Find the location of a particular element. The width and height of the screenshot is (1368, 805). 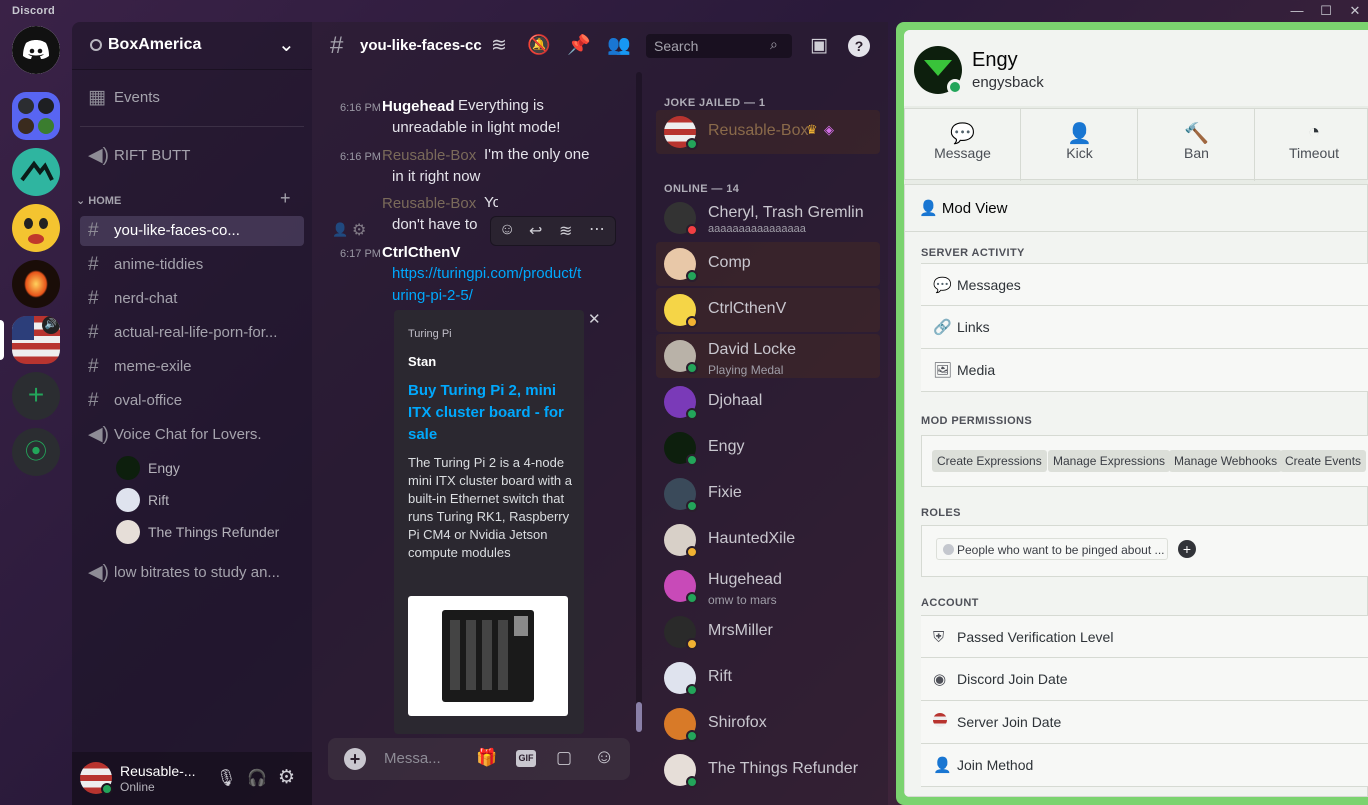

server-face-icon is located at coordinates (36, 228).